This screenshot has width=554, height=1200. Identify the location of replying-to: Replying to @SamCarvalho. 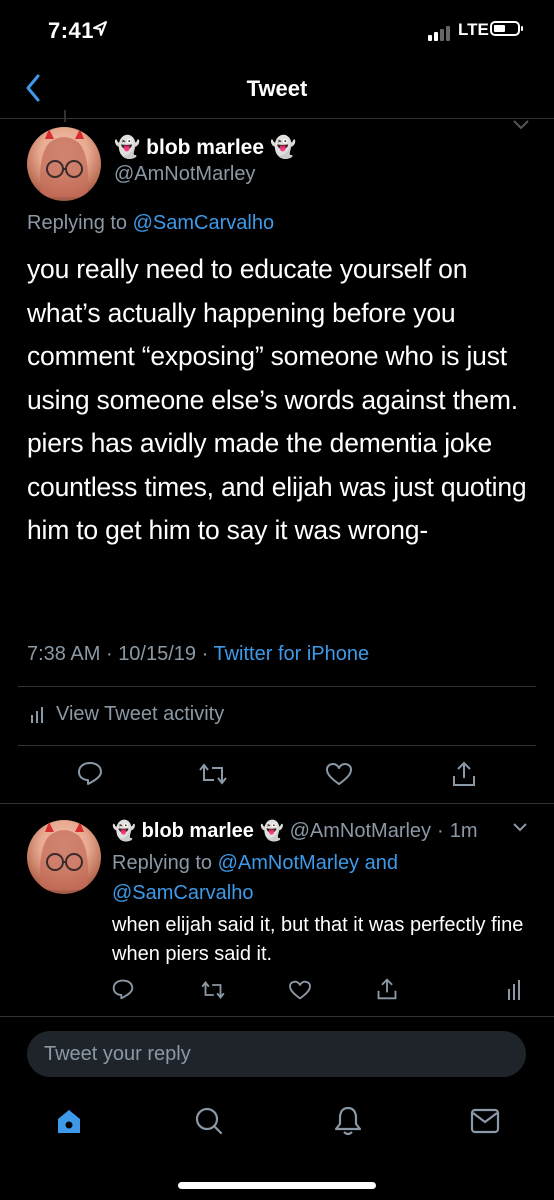
(150, 223).